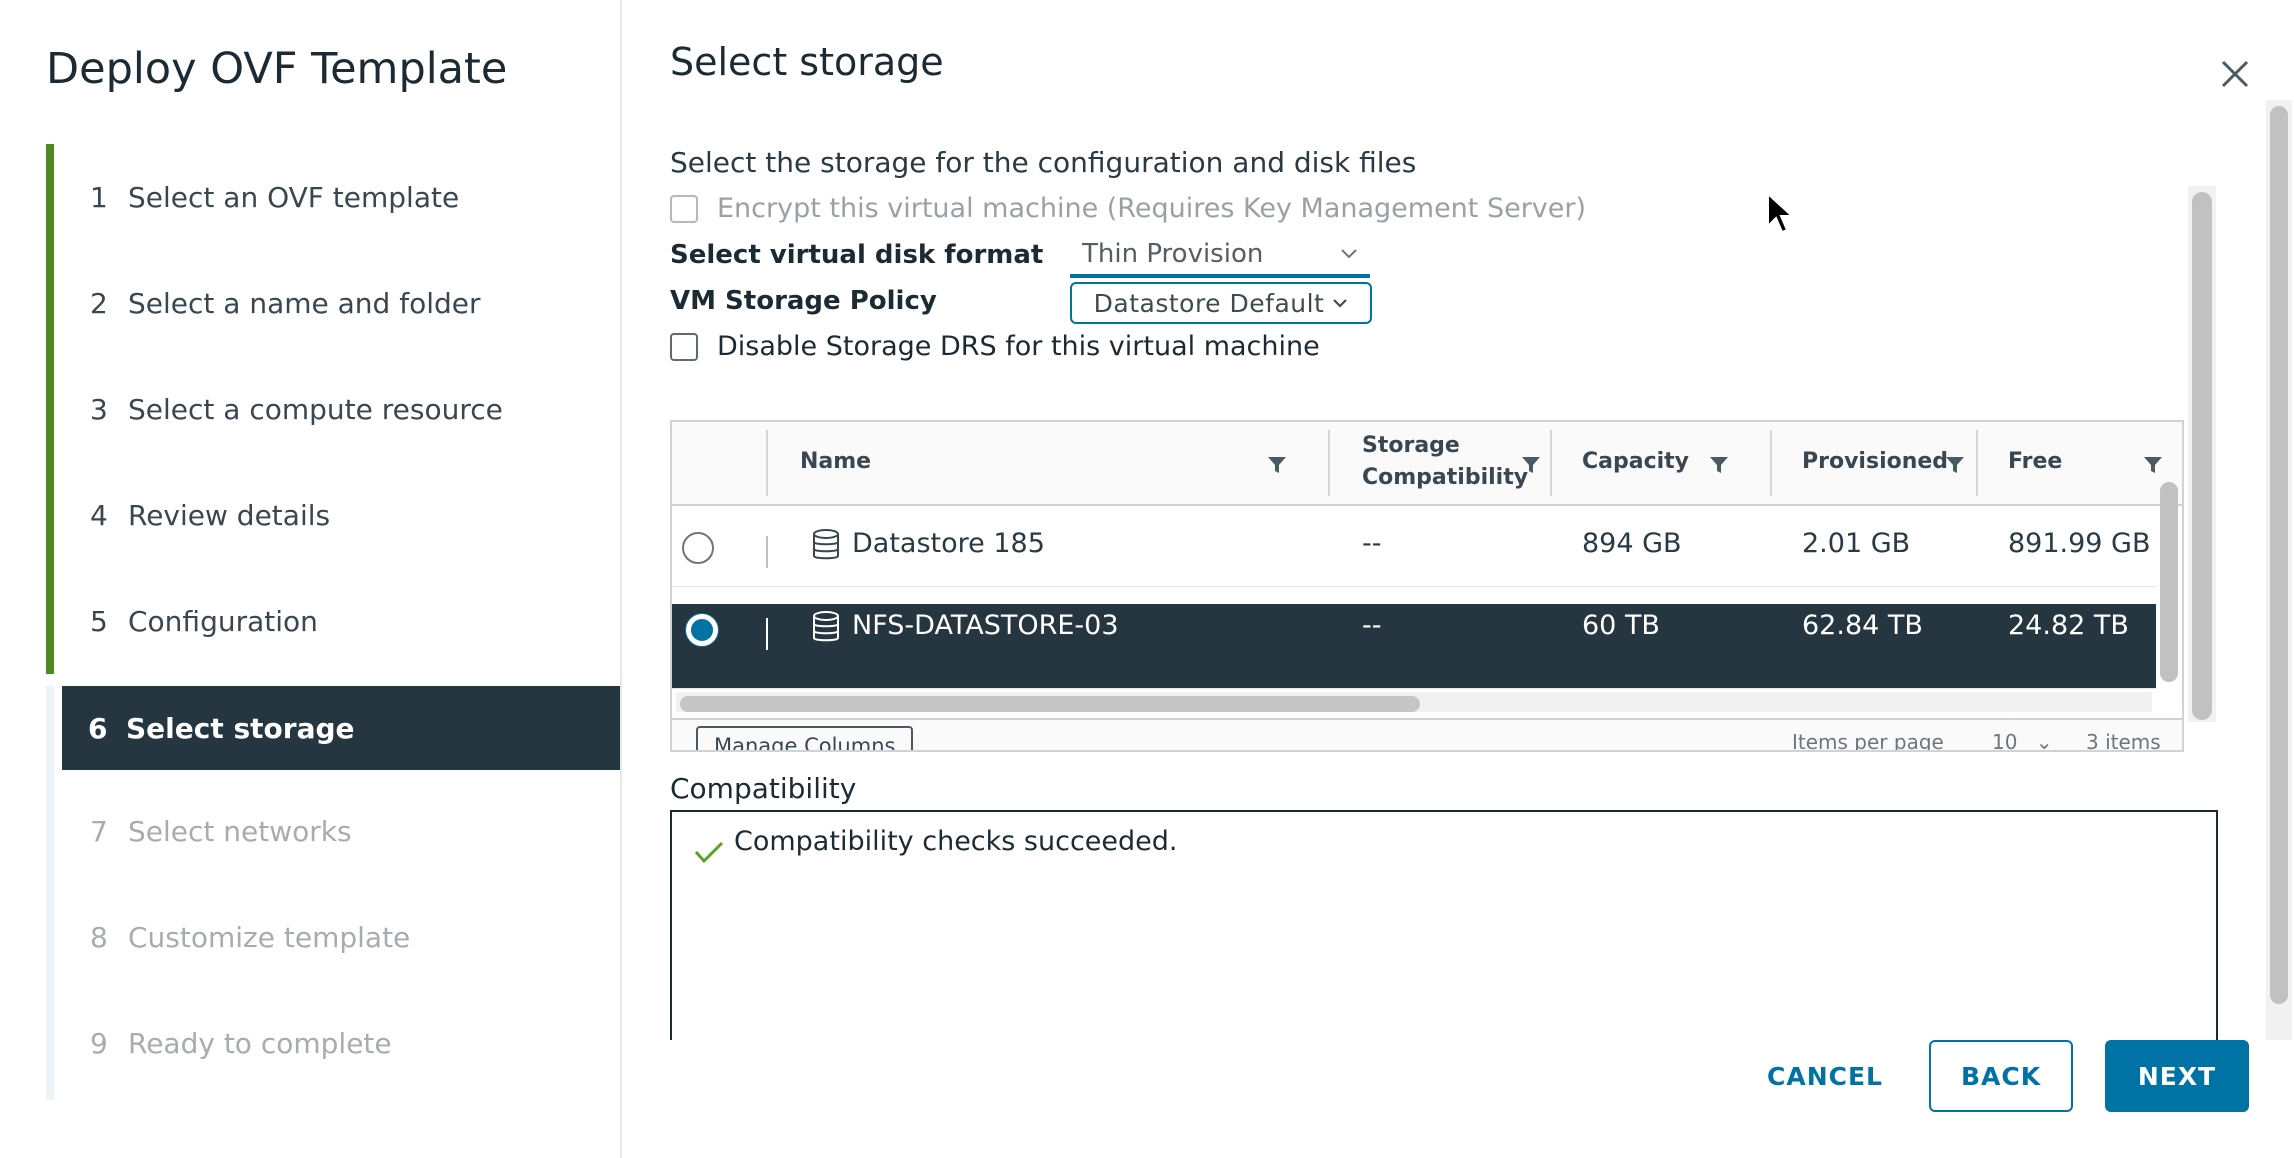  I want to click on cancel-button: CANCEL, so click(1825, 1076).